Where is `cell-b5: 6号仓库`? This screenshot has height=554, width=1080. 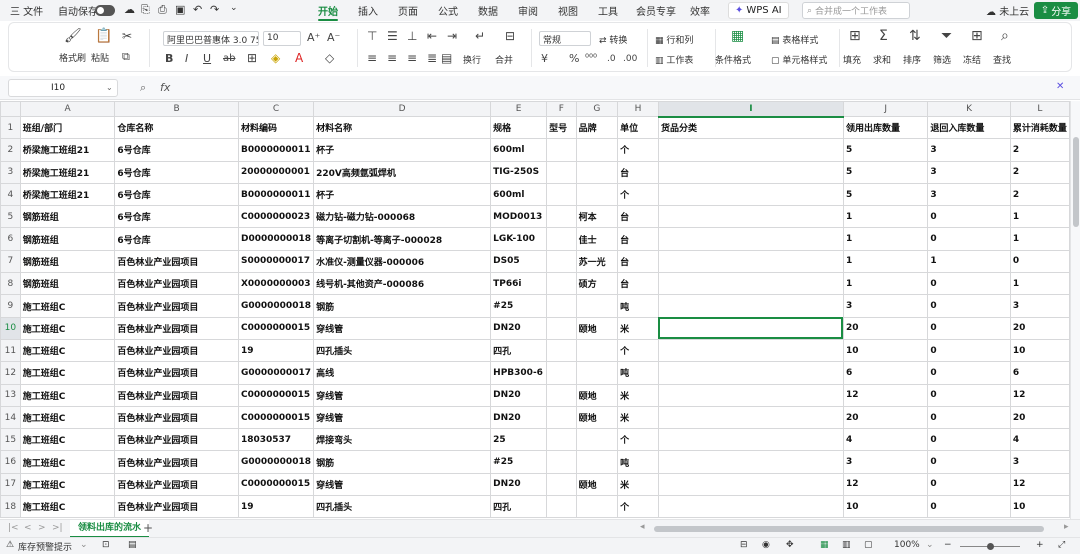
cell-b5: 6号仓库 is located at coordinates (176, 217).